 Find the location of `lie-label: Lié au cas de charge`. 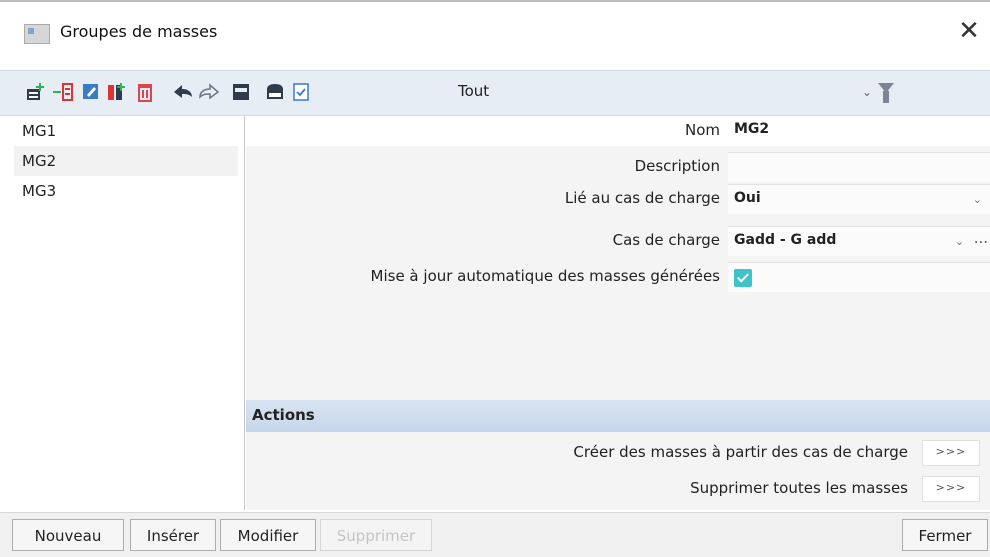

lie-label: Lié au cas de charge is located at coordinates (642, 198).